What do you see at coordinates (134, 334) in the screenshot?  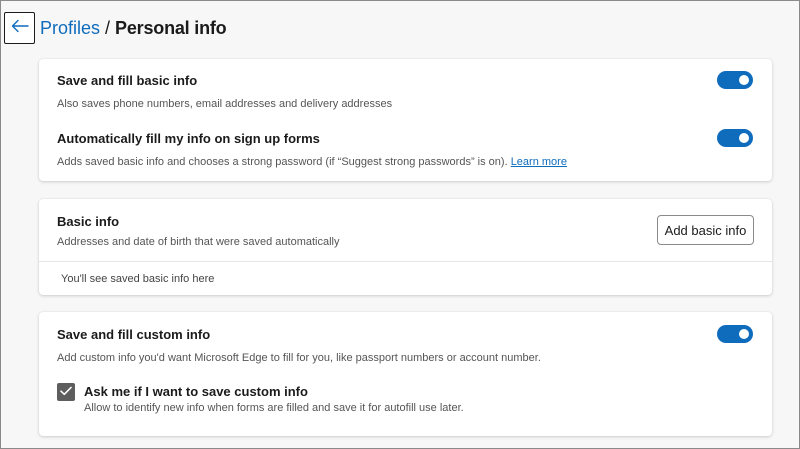 I see `custom-info-title: Save and fill custom info` at bounding box center [134, 334].